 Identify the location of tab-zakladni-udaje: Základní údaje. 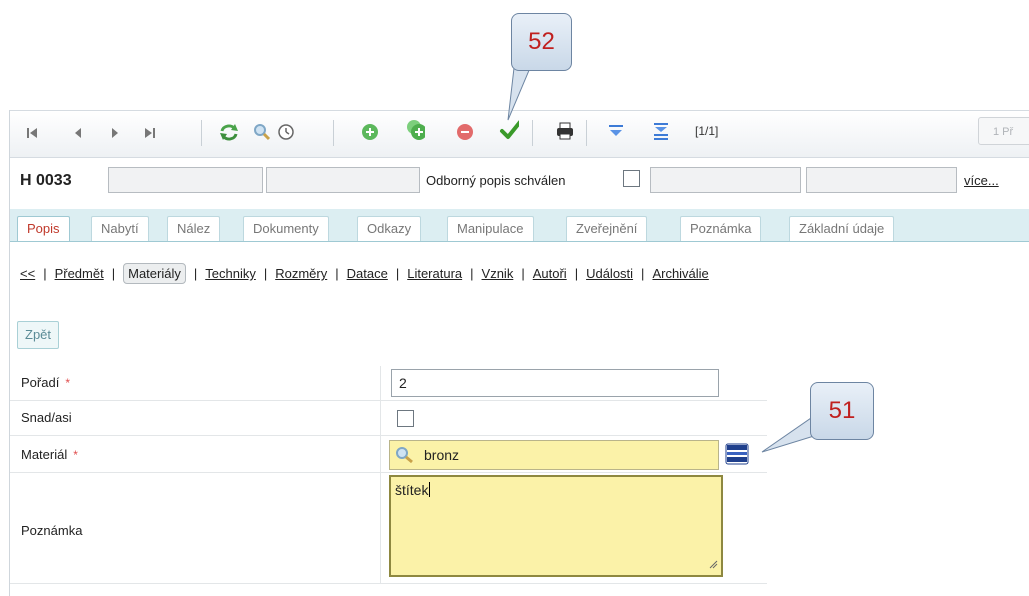
(842, 228).